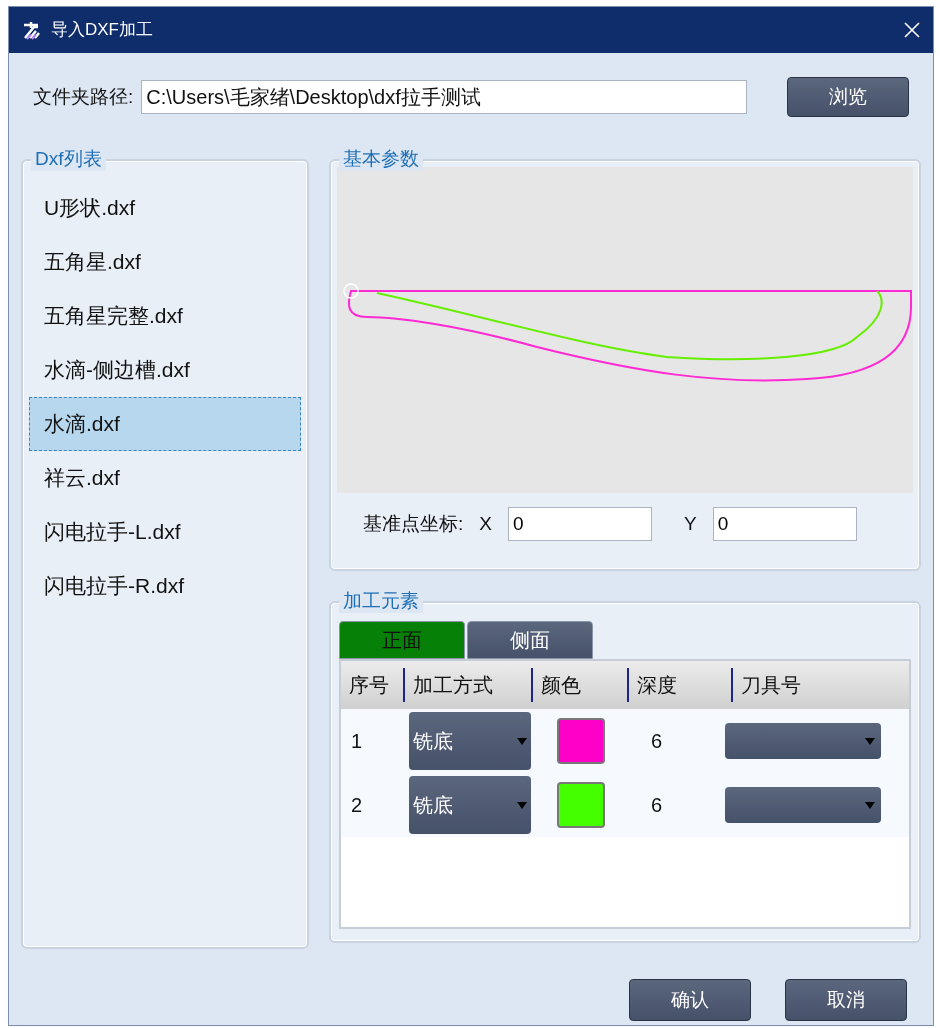  What do you see at coordinates (848, 97) in the screenshot?
I see `browse-button: 浏览` at bounding box center [848, 97].